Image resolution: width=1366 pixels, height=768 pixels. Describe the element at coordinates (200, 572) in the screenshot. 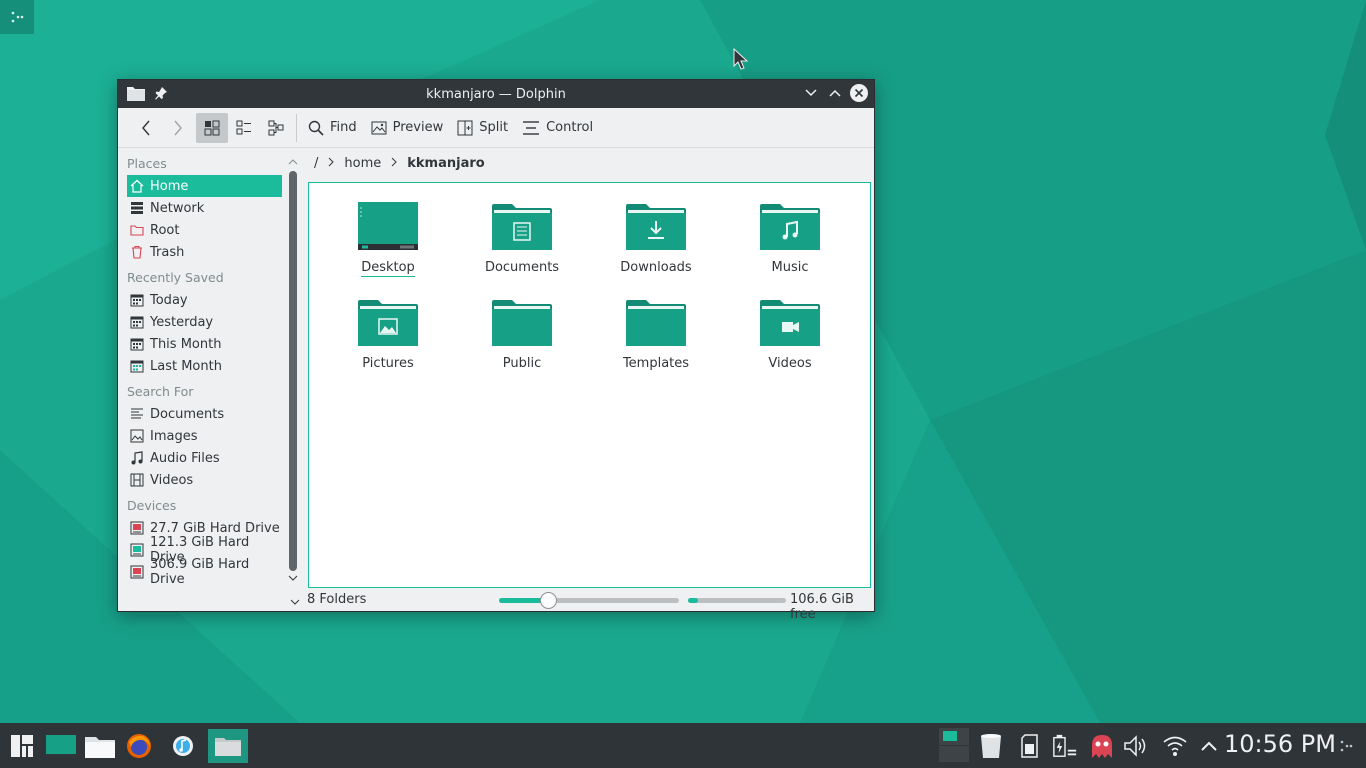

I see `sidebar-item-label: 306.9 GiB Hard Drive` at that location.